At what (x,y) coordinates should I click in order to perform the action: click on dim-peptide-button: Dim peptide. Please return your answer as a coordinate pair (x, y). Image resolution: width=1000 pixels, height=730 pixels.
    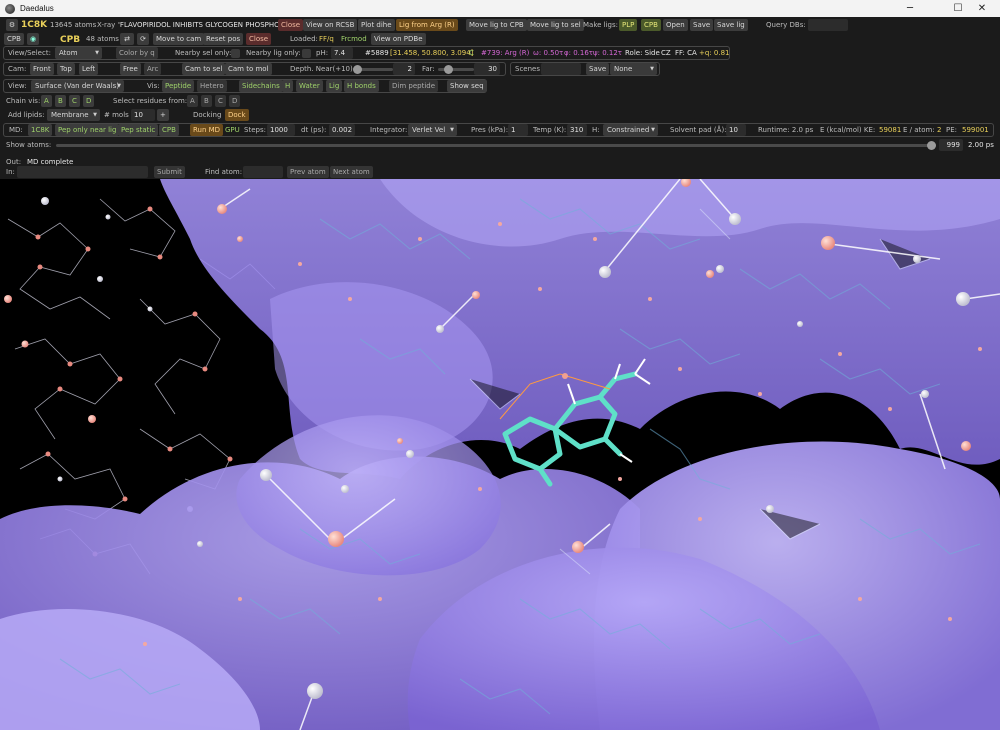
    Looking at the image, I should click on (414, 86).